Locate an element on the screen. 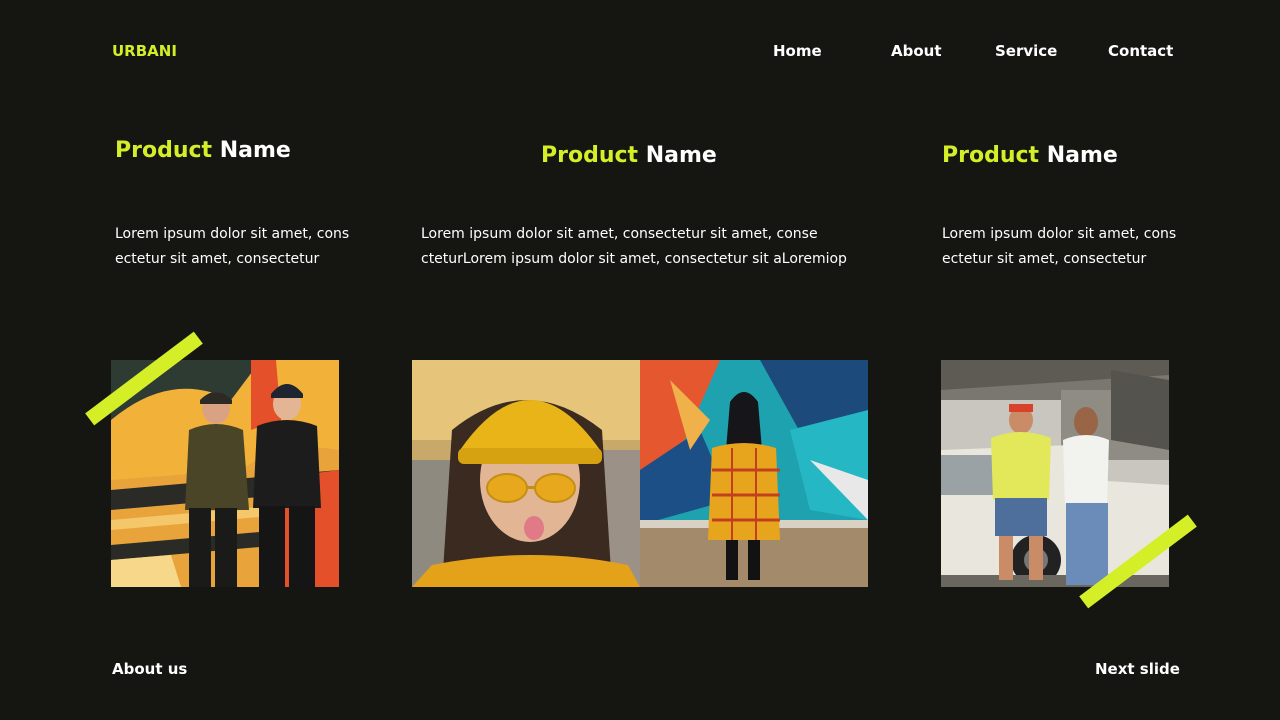 Image resolution: width=1280 pixels, height=720 pixels. nav-home: Home is located at coordinates (797, 51).